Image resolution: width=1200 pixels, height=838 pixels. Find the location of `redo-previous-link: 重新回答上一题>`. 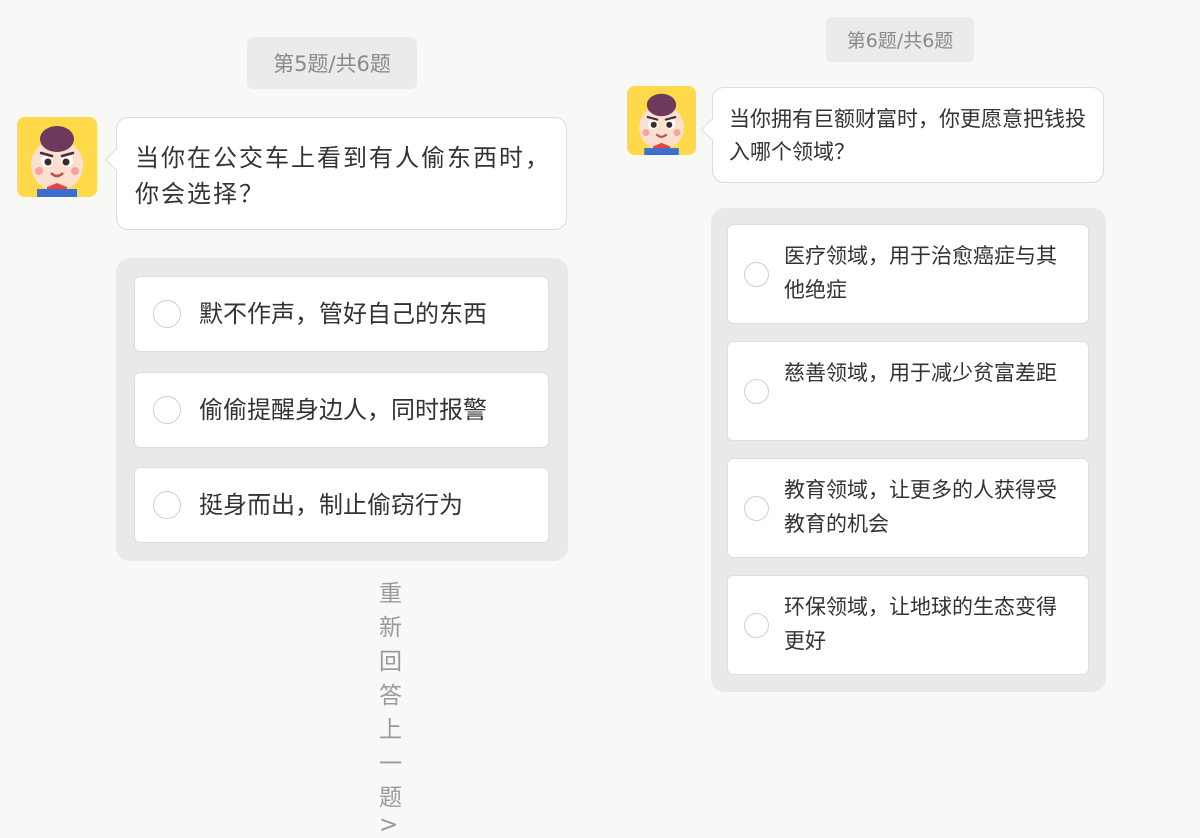

redo-previous-link: 重新回答上一题> is located at coordinates (390, 706).